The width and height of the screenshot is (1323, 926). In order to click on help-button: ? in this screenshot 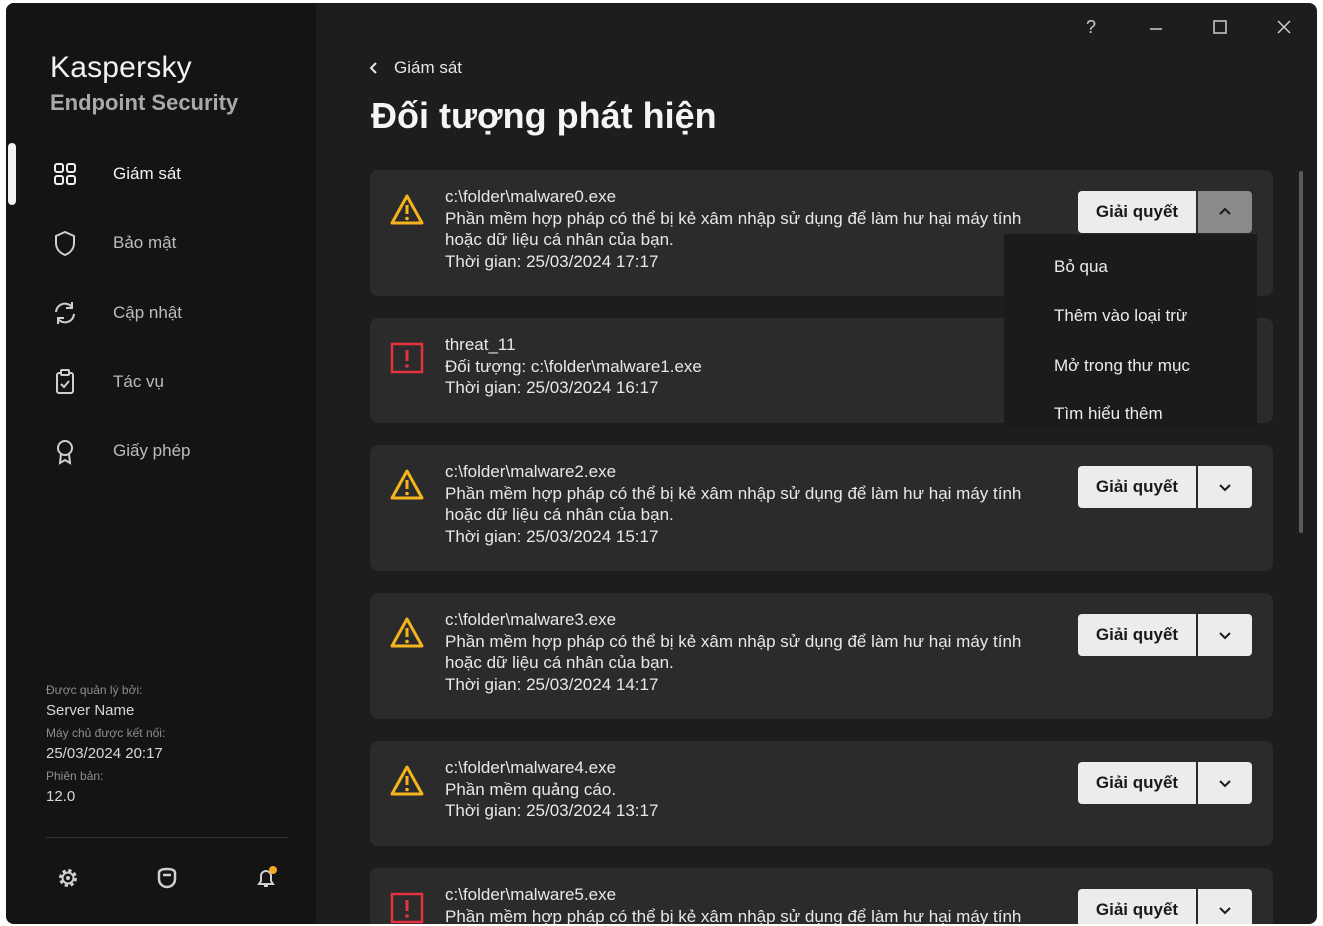, I will do `click(1091, 27)`.